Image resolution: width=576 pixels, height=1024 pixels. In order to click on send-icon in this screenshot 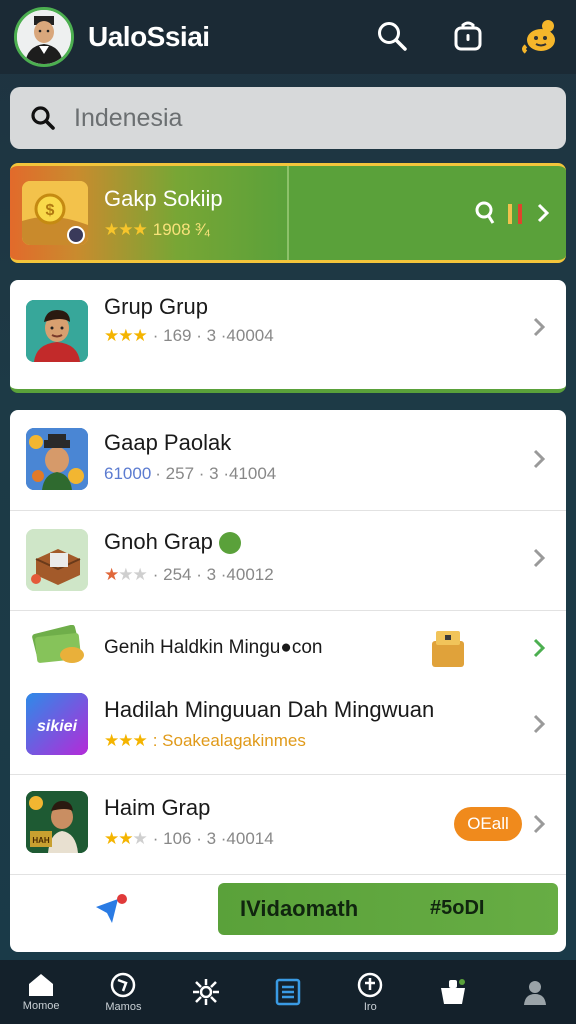, I will do `click(111, 908)`.